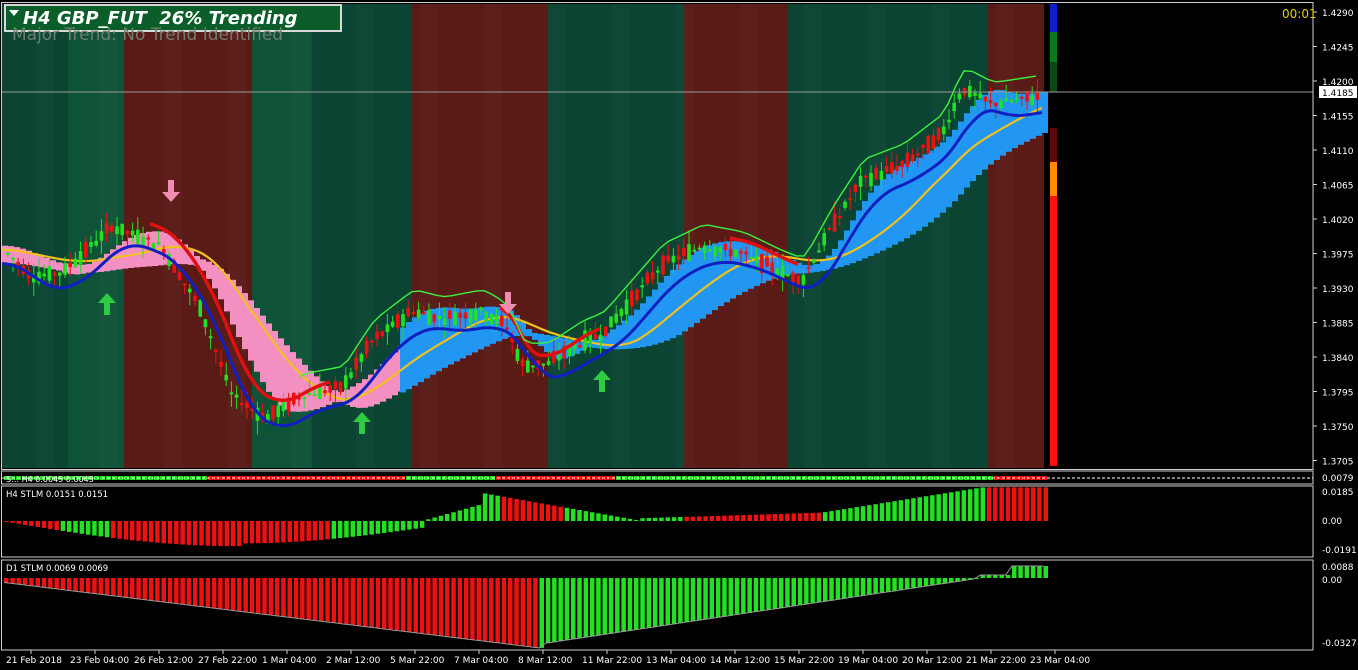 Image resolution: width=1358 pixels, height=670 pixels. Describe the element at coordinates (1053, 179) in the screenshot. I see `strength-bar-orange` at that location.